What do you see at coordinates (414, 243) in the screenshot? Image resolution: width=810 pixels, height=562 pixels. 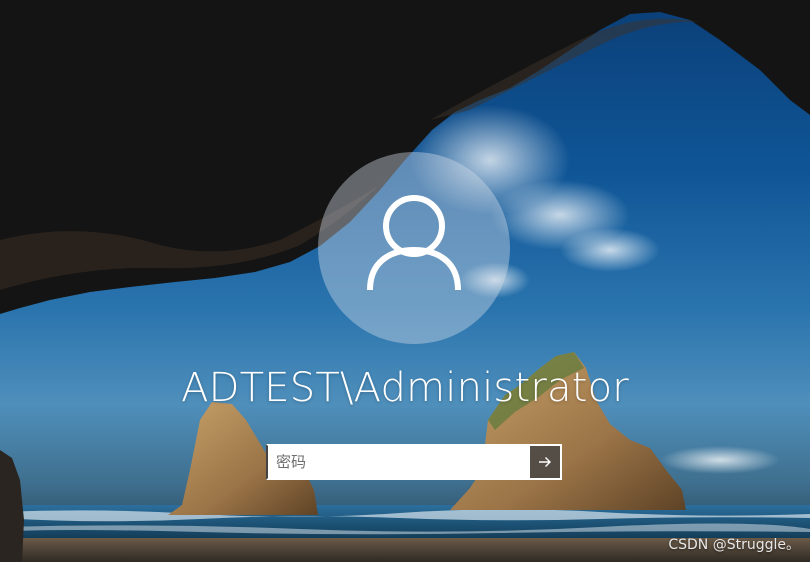 I see `user-icon` at bounding box center [414, 243].